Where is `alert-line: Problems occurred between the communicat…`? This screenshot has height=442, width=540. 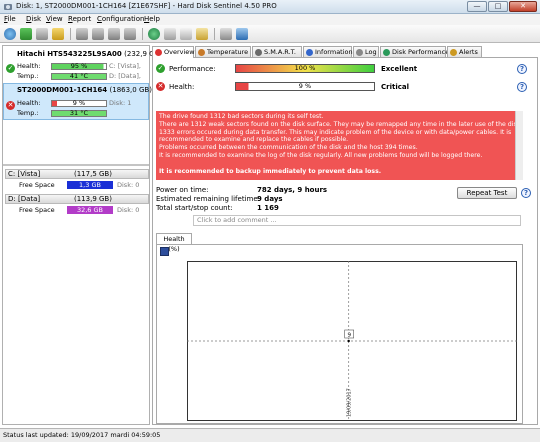 alert-line: Problems occurred between the communicat… is located at coordinates (288, 148).